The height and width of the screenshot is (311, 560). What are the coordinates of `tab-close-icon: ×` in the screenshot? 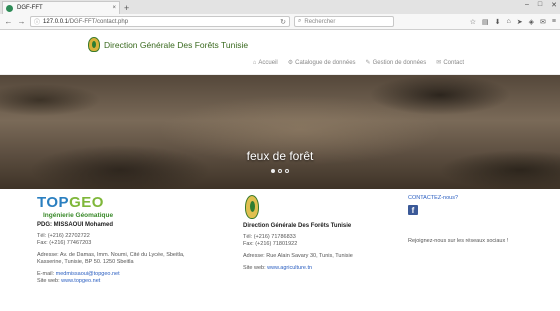 It's located at (114, 8).